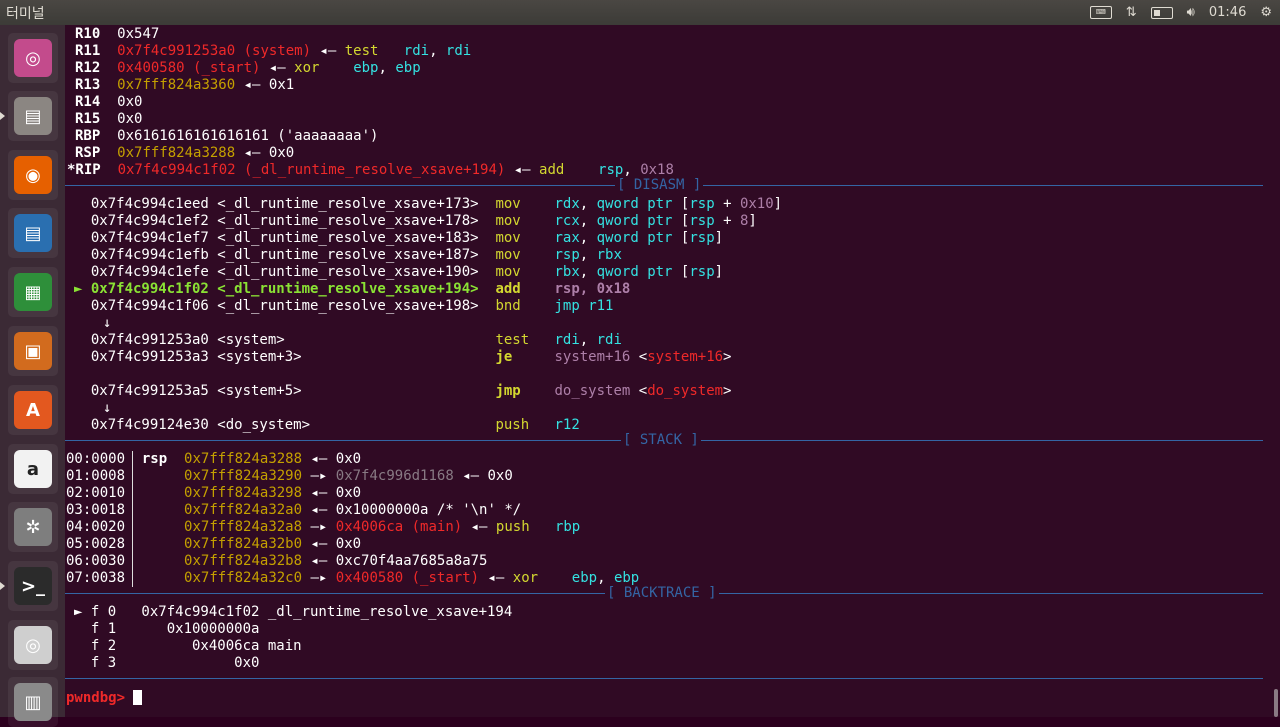 This screenshot has width=1280, height=727. I want to click on running-indicator, so click(2, 116).